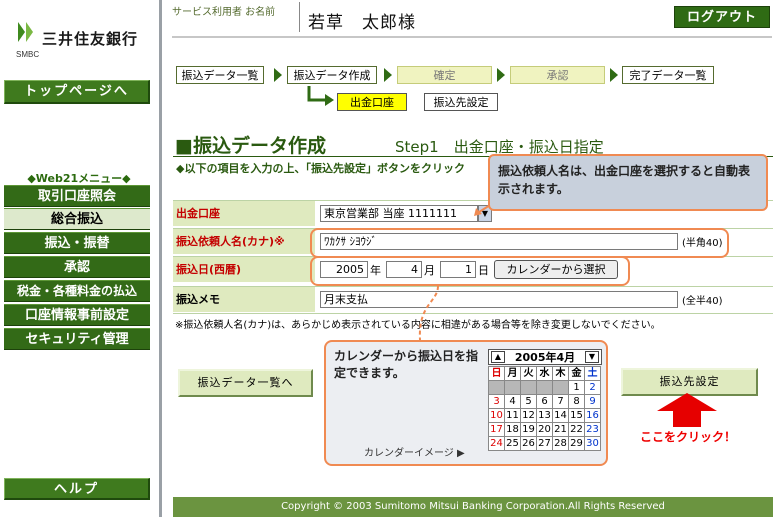 The image size is (773, 517). I want to click on calendar-day: 15, so click(577, 416).